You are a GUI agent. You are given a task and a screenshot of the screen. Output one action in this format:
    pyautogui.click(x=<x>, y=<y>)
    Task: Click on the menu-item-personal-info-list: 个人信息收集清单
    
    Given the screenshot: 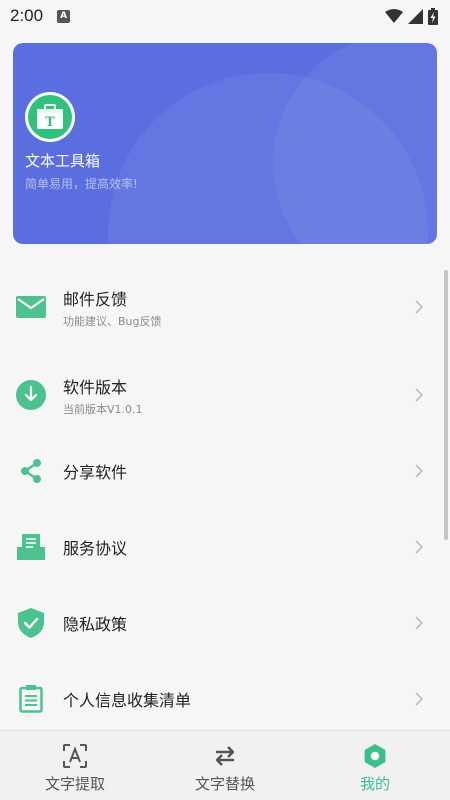 What is the action you would take?
    pyautogui.click(x=220, y=699)
    